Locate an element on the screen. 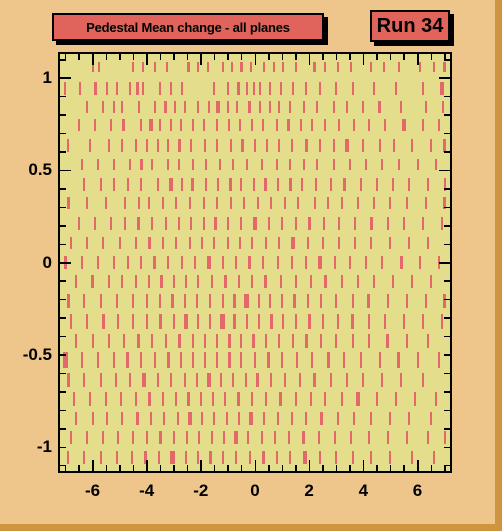 This screenshot has width=502, height=531. y-axis-major-tick is located at coordinates (65, 78).